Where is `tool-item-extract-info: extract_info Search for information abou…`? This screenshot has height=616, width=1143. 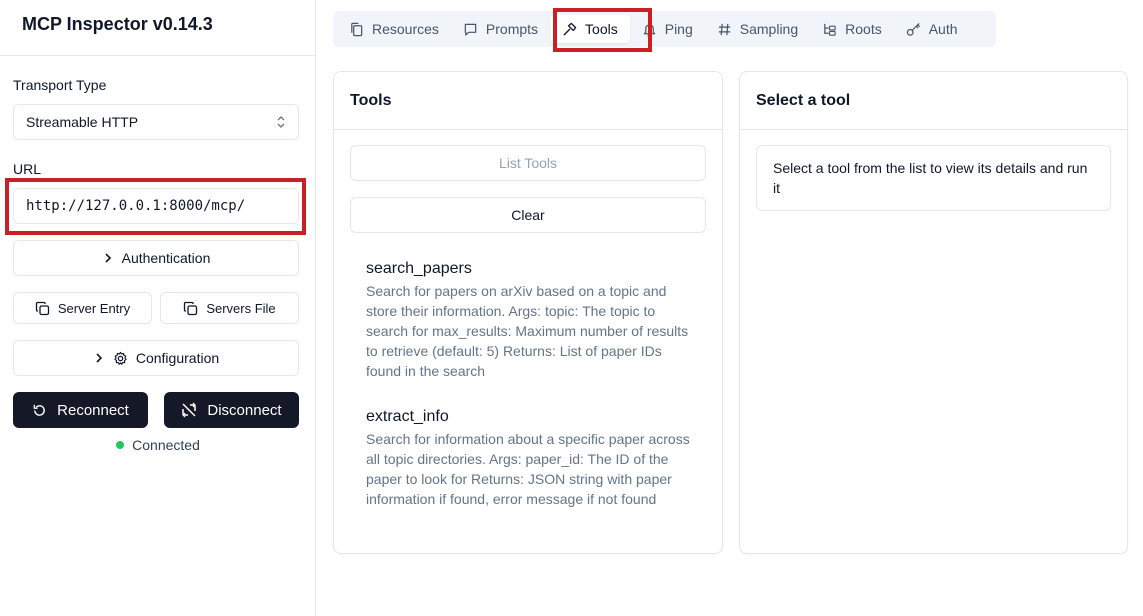
tool-item-extract-info: extract_info Search for information abou… is located at coordinates (531, 458).